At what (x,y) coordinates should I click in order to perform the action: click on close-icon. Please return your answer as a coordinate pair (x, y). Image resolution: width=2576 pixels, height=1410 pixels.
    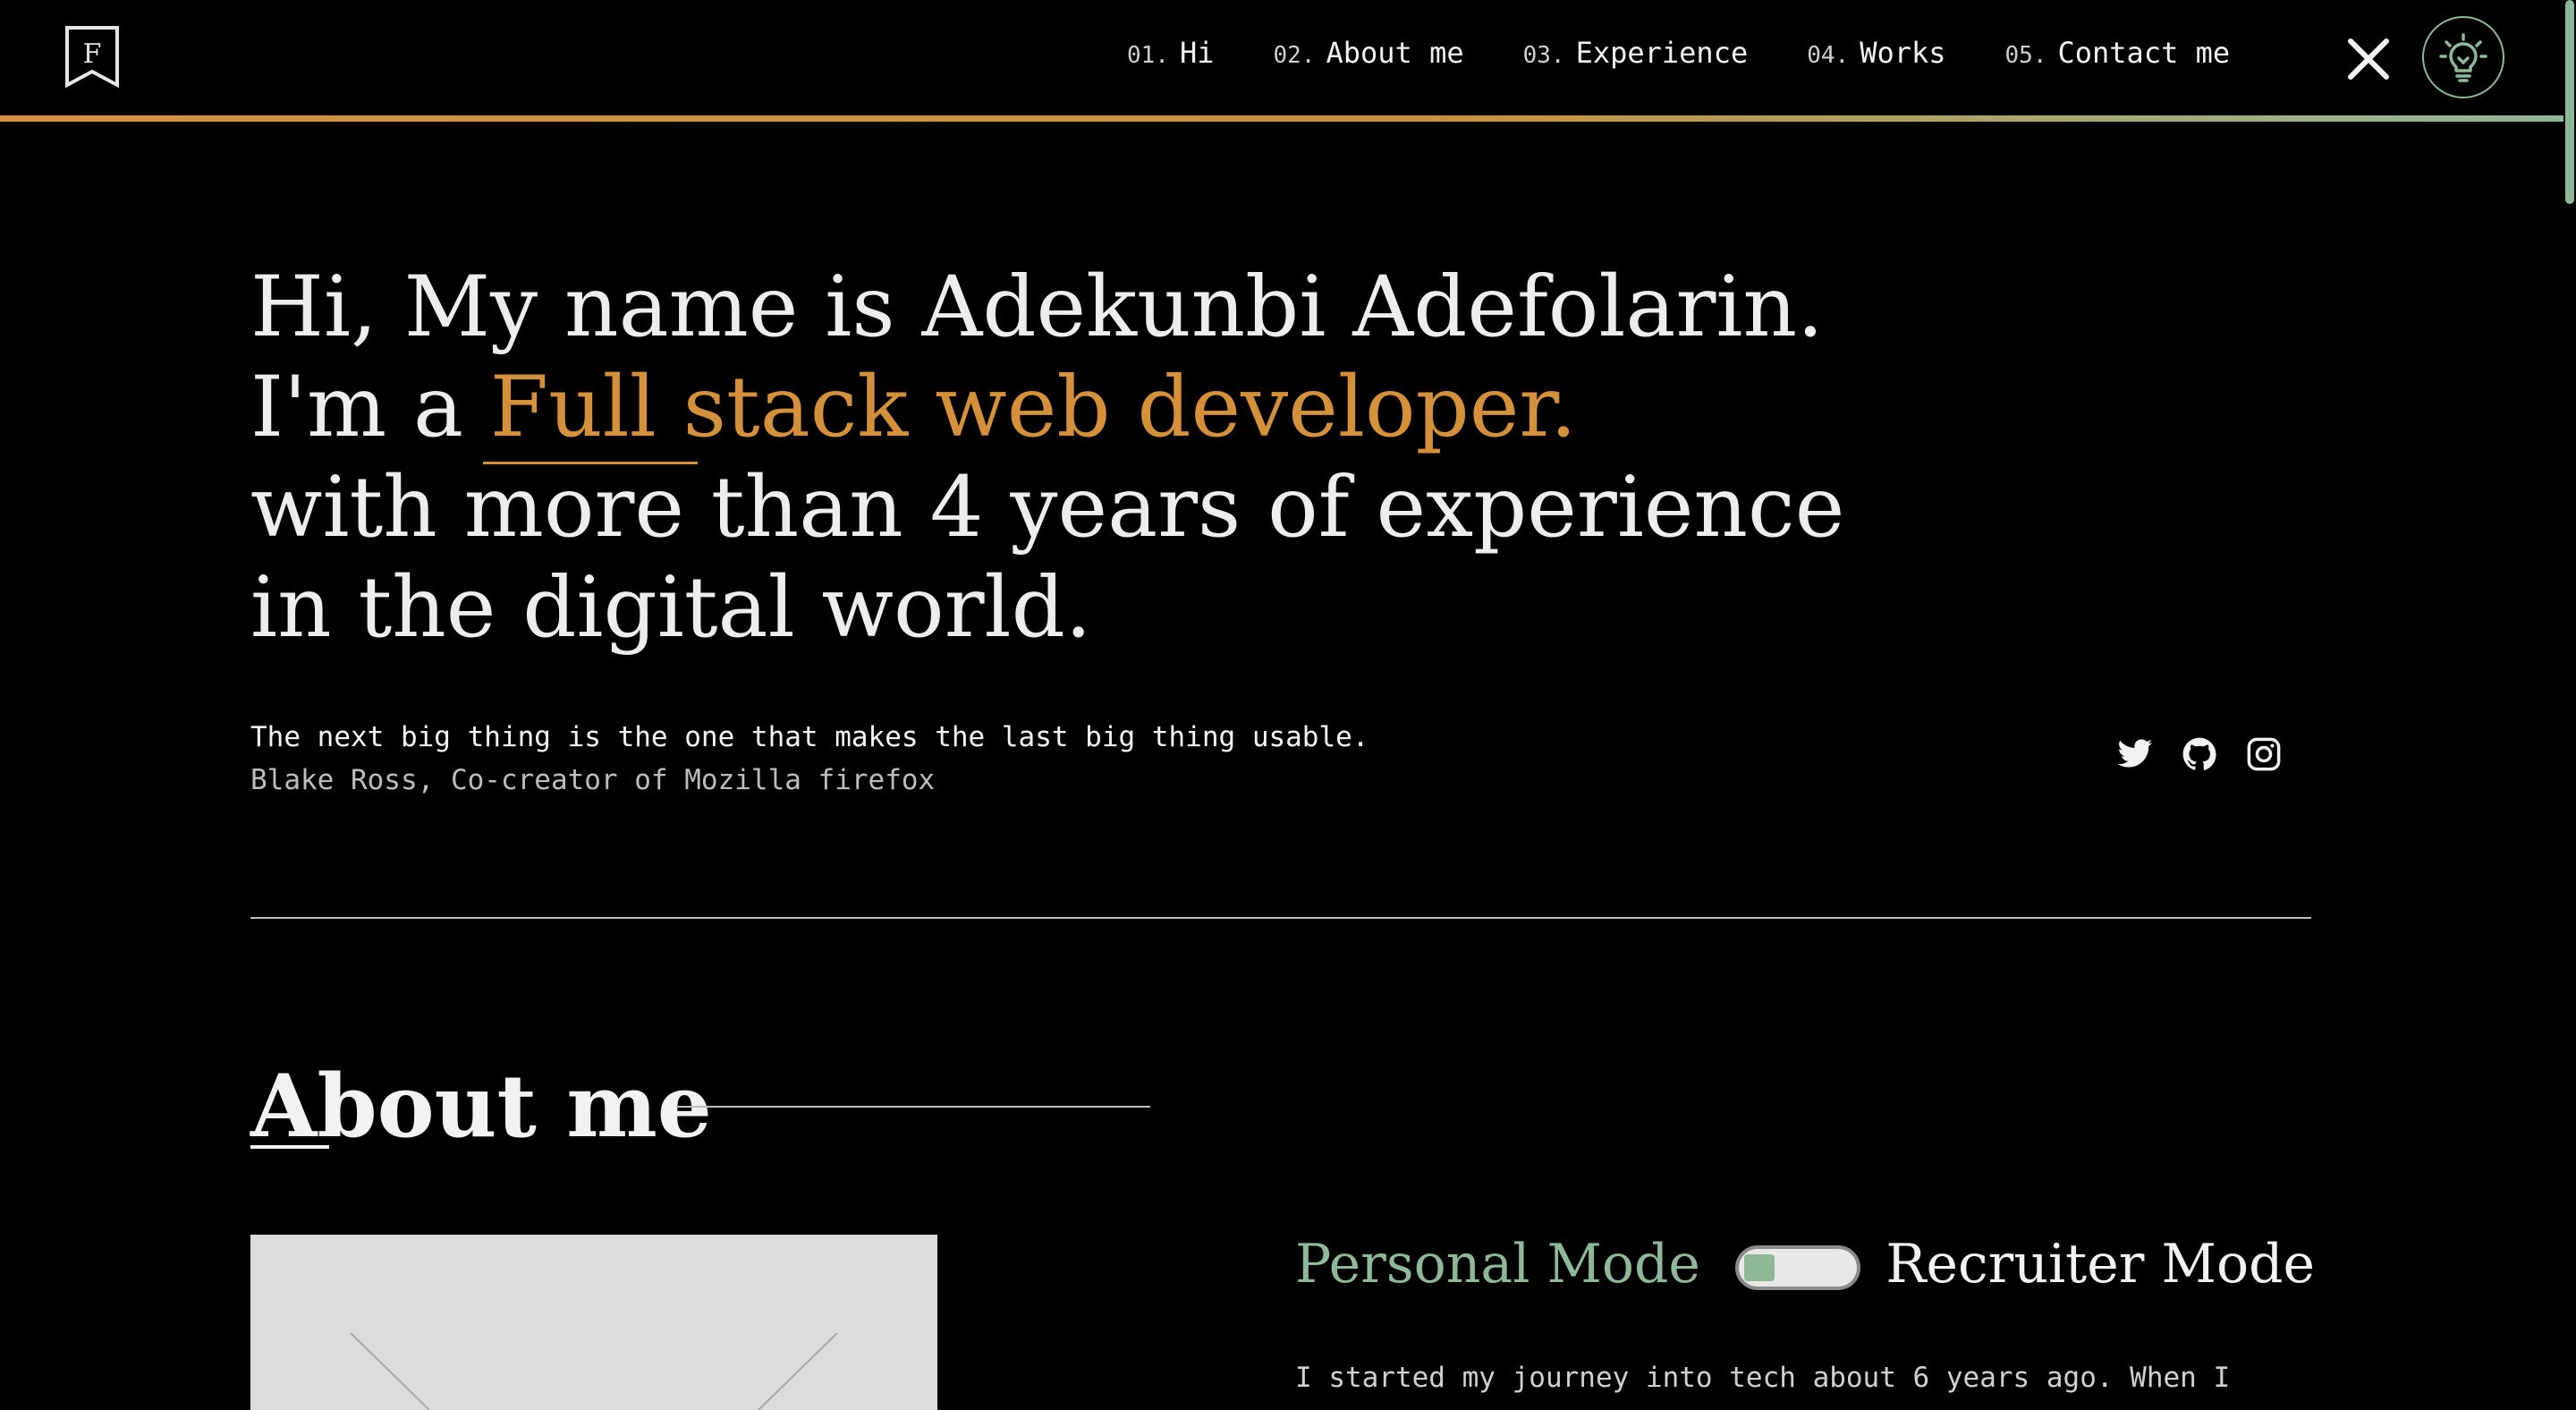
    Looking at the image, I should click on (2368, 59).